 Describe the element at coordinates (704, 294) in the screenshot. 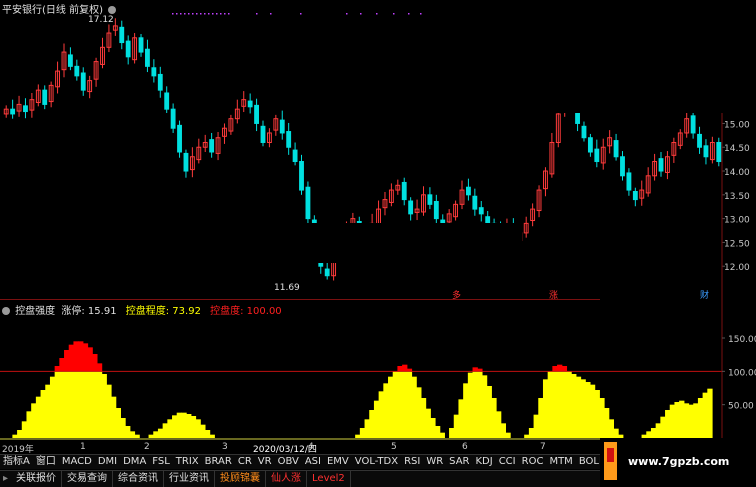

I see `event-mark: 财` at that location.